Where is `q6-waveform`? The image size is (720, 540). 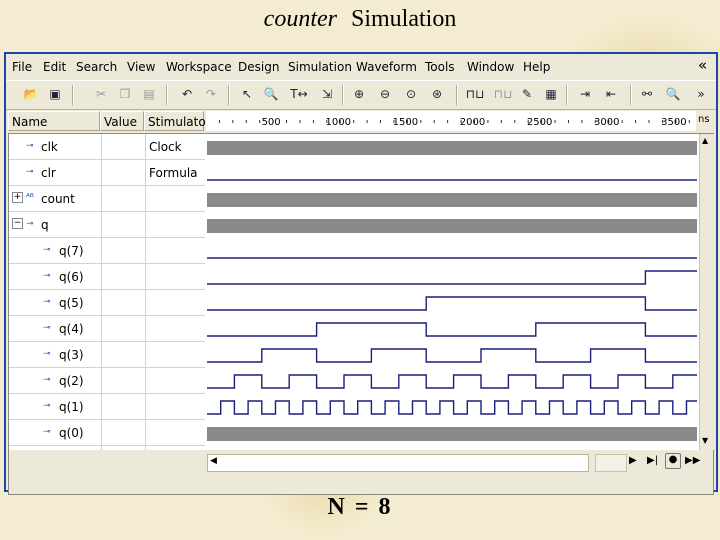
q6-waveform is located at coordinates (452, 277).